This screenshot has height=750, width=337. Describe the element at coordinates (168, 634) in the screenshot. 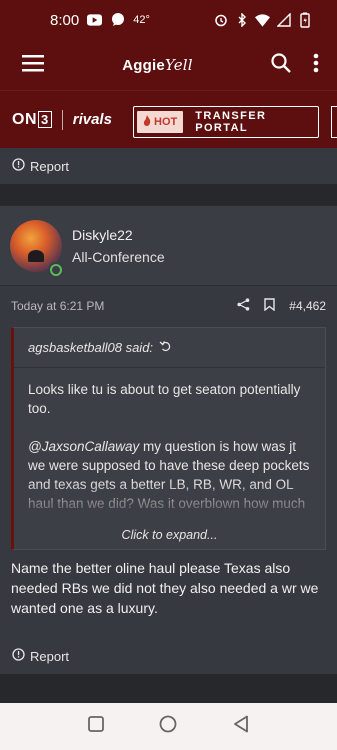

I see `post-footer-spacer` at that location.